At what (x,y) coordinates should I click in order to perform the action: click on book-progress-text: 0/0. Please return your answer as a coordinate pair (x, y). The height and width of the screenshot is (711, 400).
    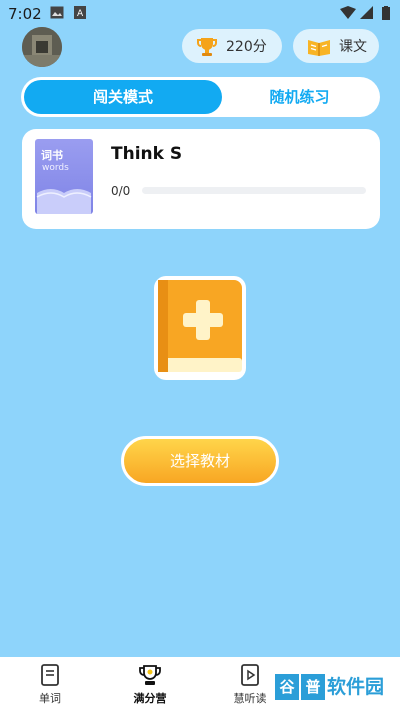
    Looking at the image, I should click on (121, 191).